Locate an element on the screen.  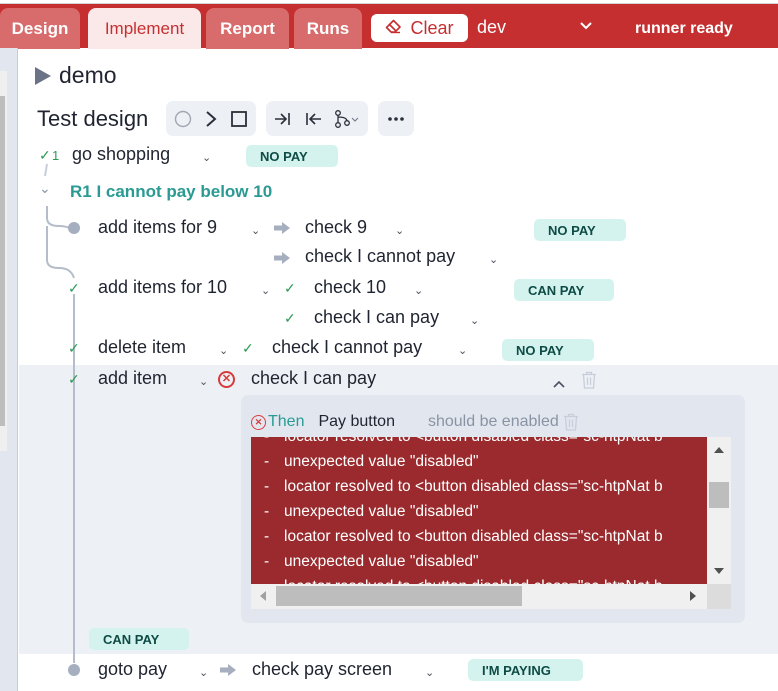
vertical-scrollbar is located at coordinates (719, 510).